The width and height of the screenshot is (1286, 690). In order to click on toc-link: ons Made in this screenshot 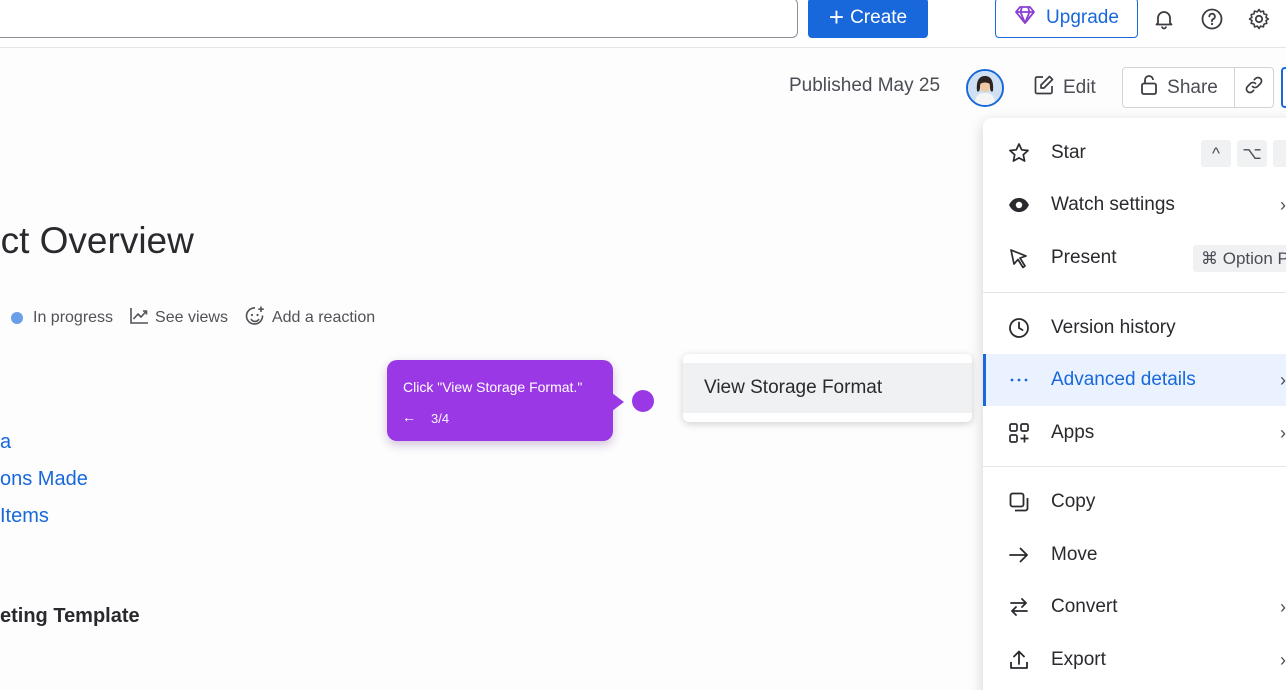, I will do `click(44, 479)`.